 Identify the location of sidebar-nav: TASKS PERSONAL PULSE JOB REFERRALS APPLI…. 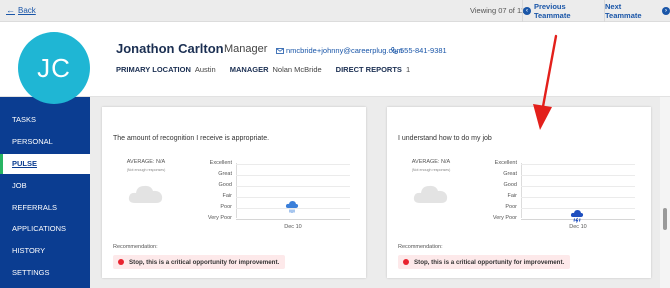
(45, 192).